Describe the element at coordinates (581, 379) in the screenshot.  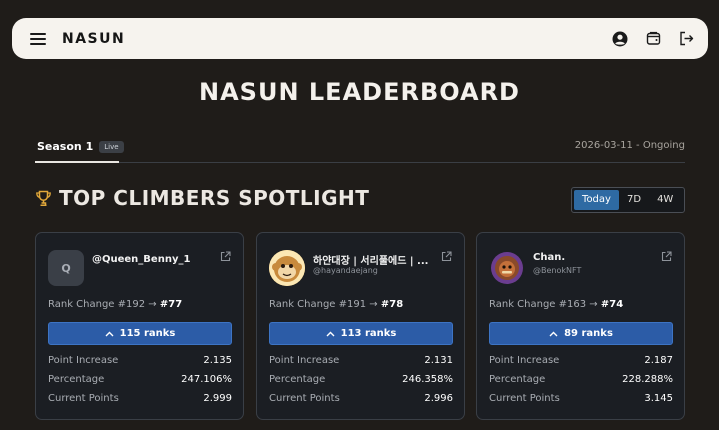
I see `stat-row-percentage: Percentage 228.288%` at that location.